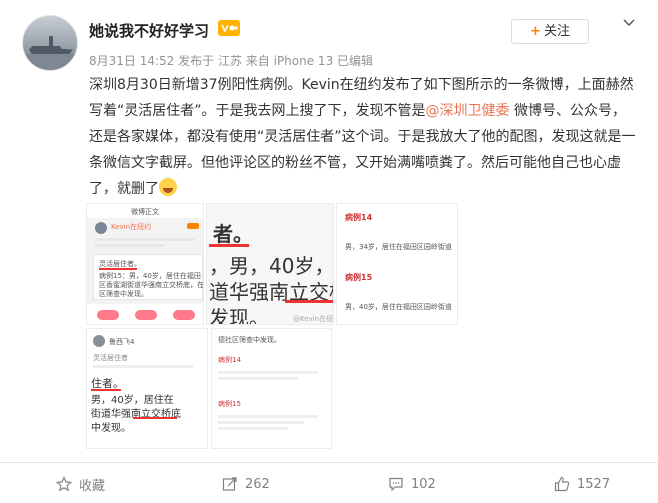  I want to click on img5-case15: 病例15, so click(229, 404).